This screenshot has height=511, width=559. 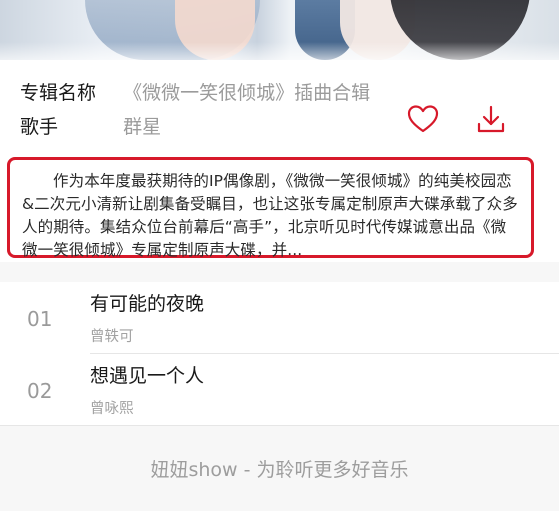 What do you see at coordinates (40, 319) in the screenshot?
I see `track-index: 01` at bounding box center [40, 319].